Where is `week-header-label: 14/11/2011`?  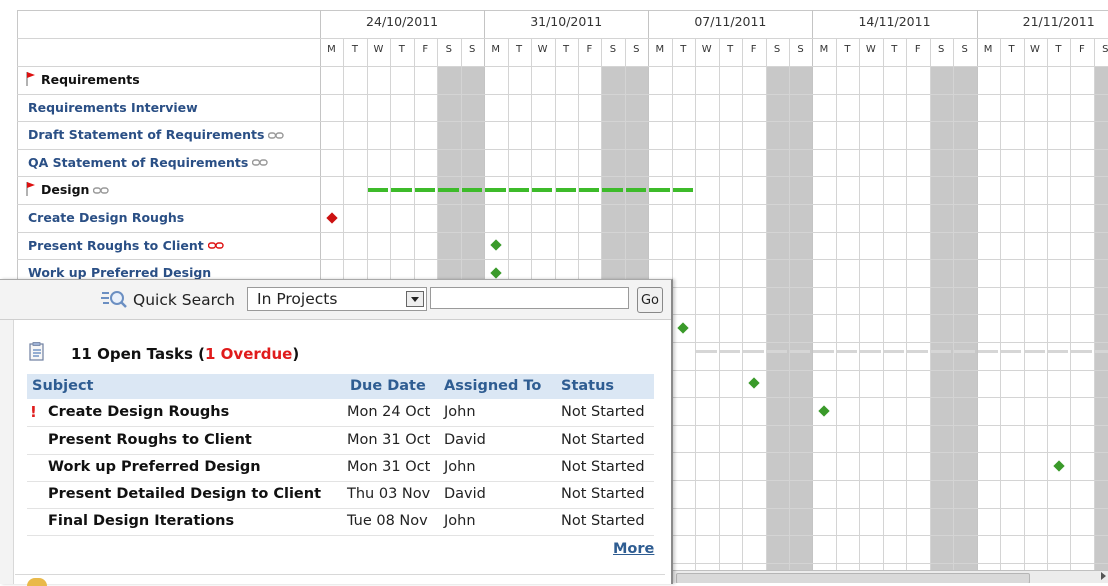 week-header-label: 14/11/2011 is located at coordinates (894, 21).